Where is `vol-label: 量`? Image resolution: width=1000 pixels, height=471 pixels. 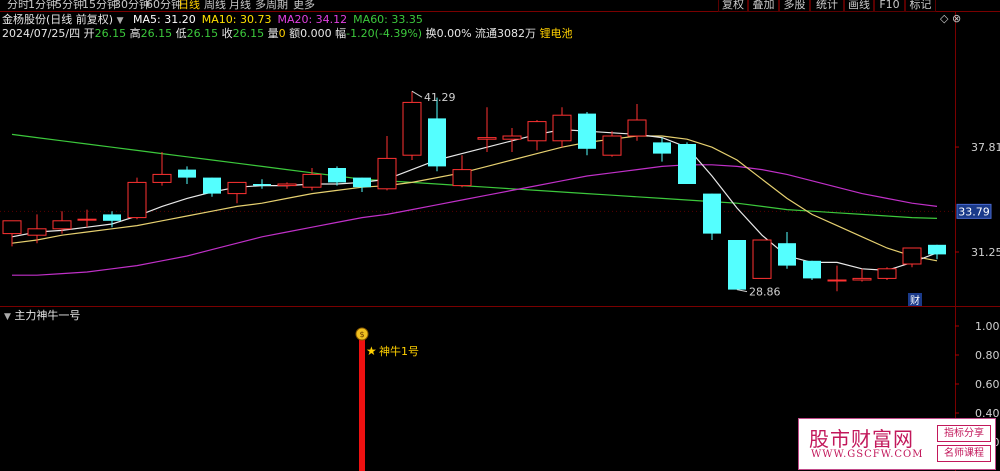
vol-label: 量 is located at coordinates (273, 33).